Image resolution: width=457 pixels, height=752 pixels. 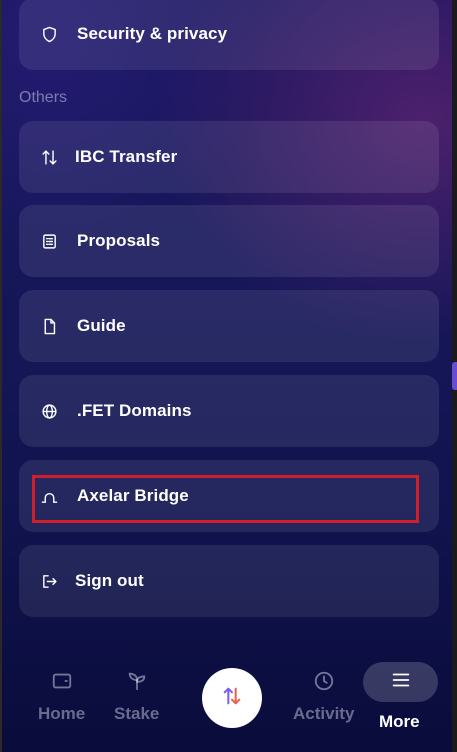 What do you see at coordinates (324, 681) in the screenshot?
I see `clock-icon` at bounding box center [324, 681].